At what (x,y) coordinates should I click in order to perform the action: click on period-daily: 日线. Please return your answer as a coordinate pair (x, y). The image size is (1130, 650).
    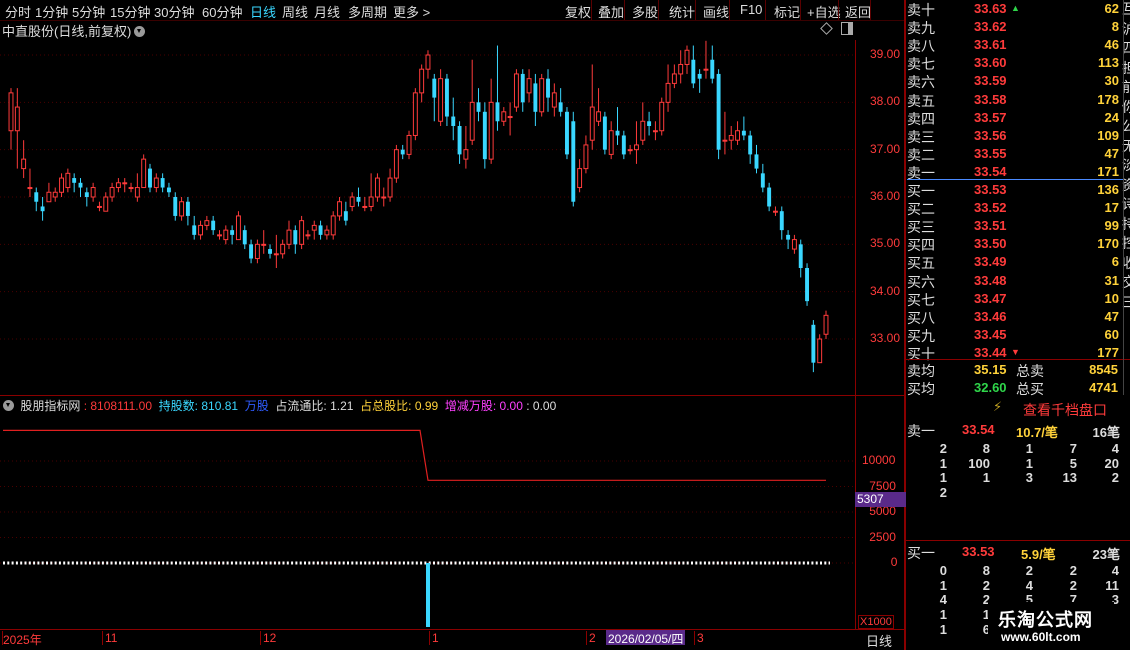
    Looking at the image, I should click on (263, 11).